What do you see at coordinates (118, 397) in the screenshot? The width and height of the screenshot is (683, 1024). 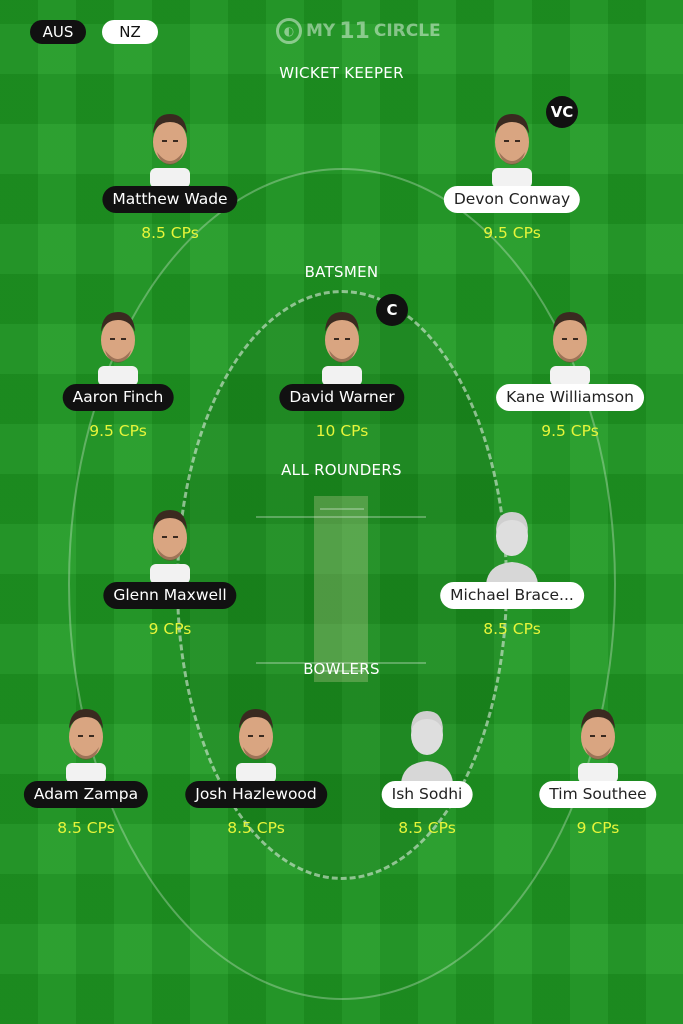 I see `player-name: Aaron Finch` at bounding box center [118, 397].